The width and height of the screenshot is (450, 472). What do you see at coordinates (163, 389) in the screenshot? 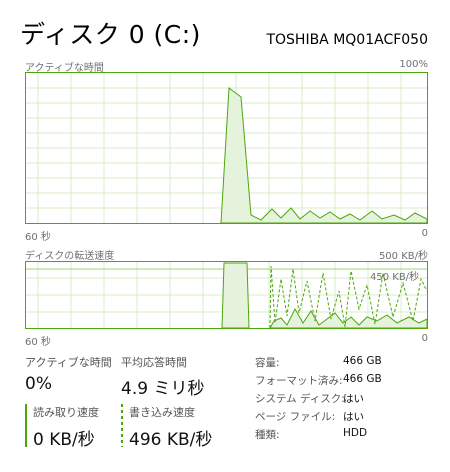
I see `avg-response-value: 4.9 ミリ秒` at bounding box center [163, 389].